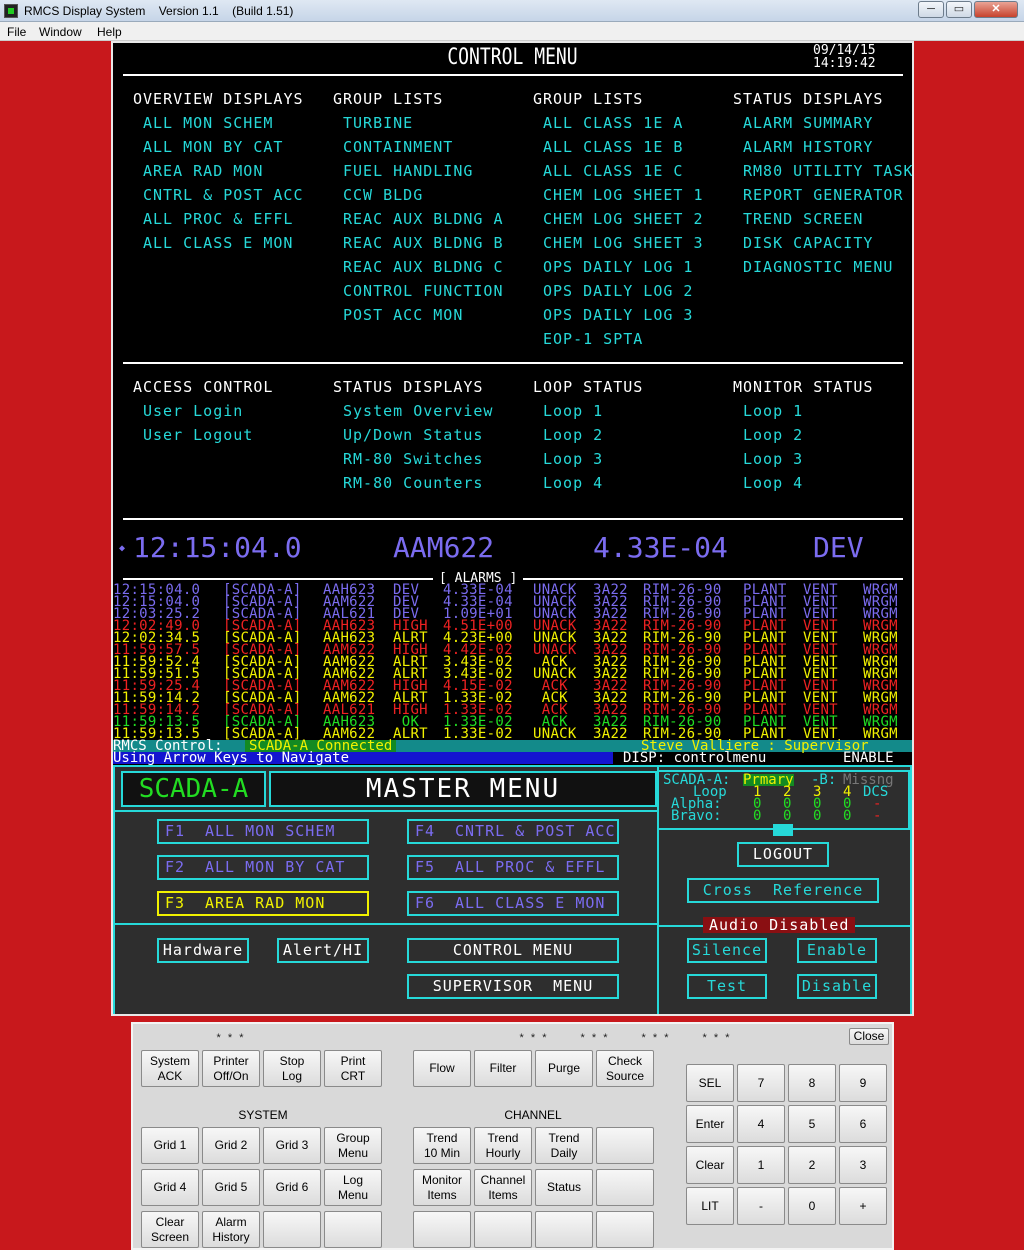 The height and width of the screenshot is (1250, 1024). Describe the element at coordinates (193, 411) in the screenshot. I see `menu-item: User Login` at that location.